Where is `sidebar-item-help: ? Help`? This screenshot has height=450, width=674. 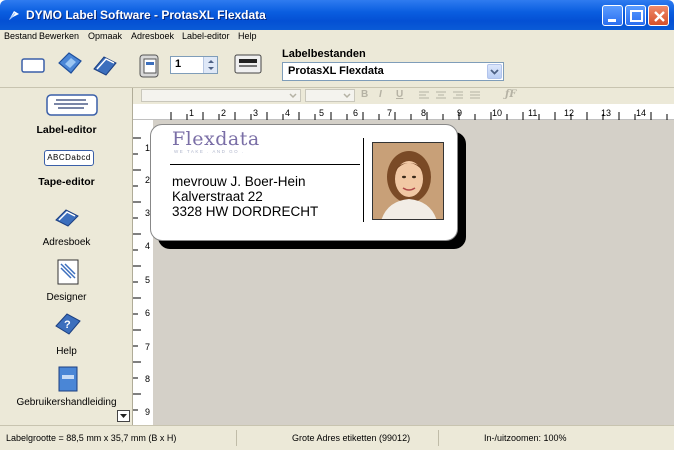 sidebar-item-help: ? Help is located at coordinates (66, 333).